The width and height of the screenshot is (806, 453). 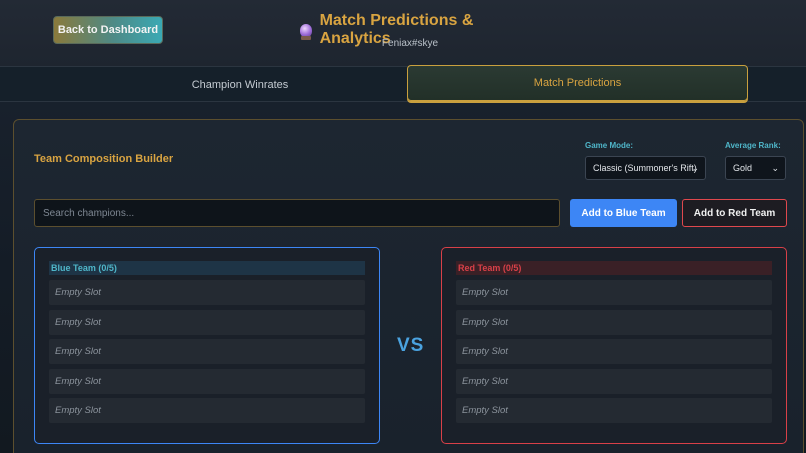 I want to click on game-mode-value: Classic (Summoner's Rift), so click(x=645, y=168).